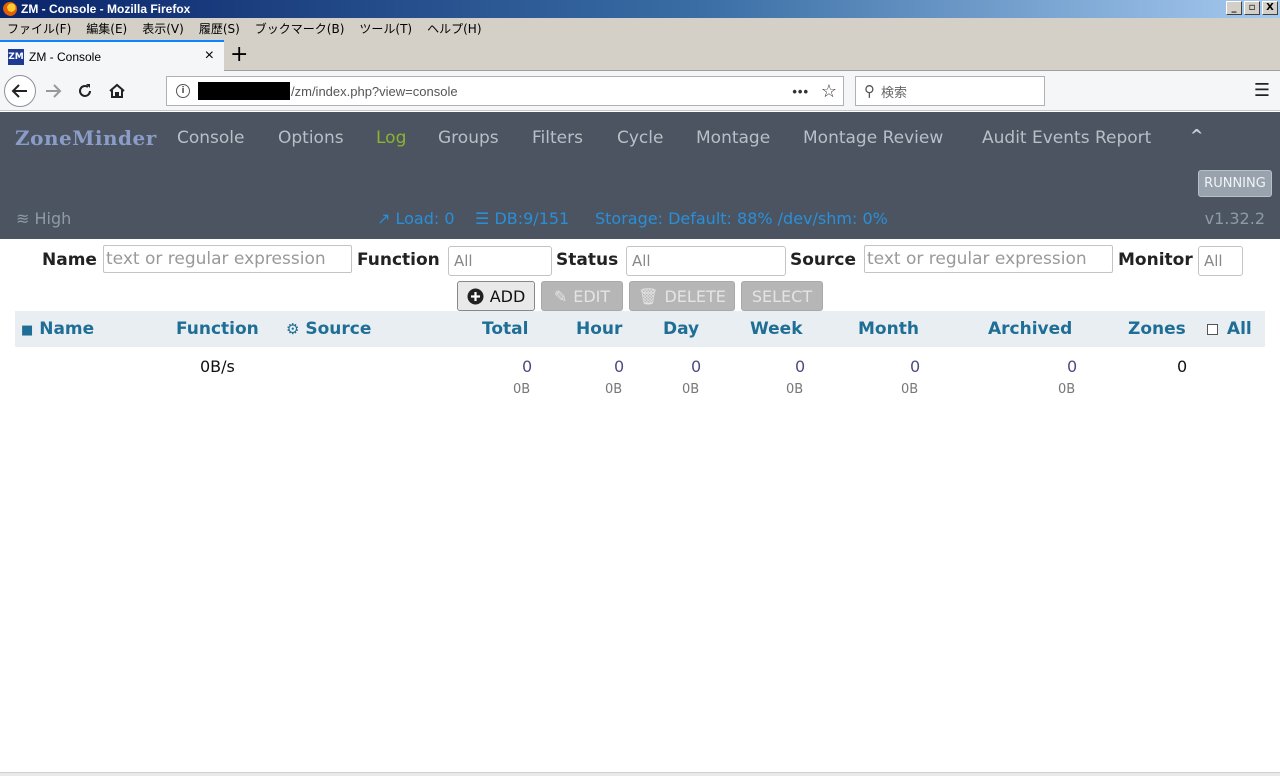 This screenshot has width=1280, height=776. What do you see at coordinates (1212, 329) in the screenshot?
I see `select-all-checkbox` at bounding box center [1212, 329].